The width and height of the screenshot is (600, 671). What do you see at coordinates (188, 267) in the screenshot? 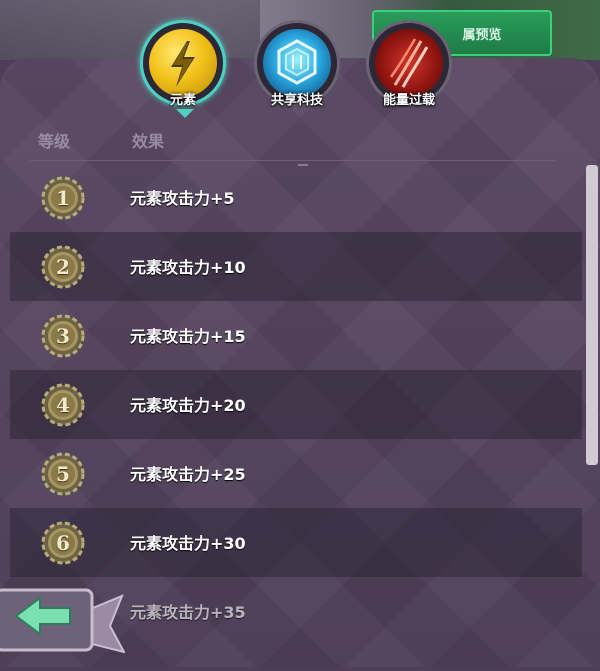
I see `effect-text: 元素攻击力+10` at bounding box center [188, 267].